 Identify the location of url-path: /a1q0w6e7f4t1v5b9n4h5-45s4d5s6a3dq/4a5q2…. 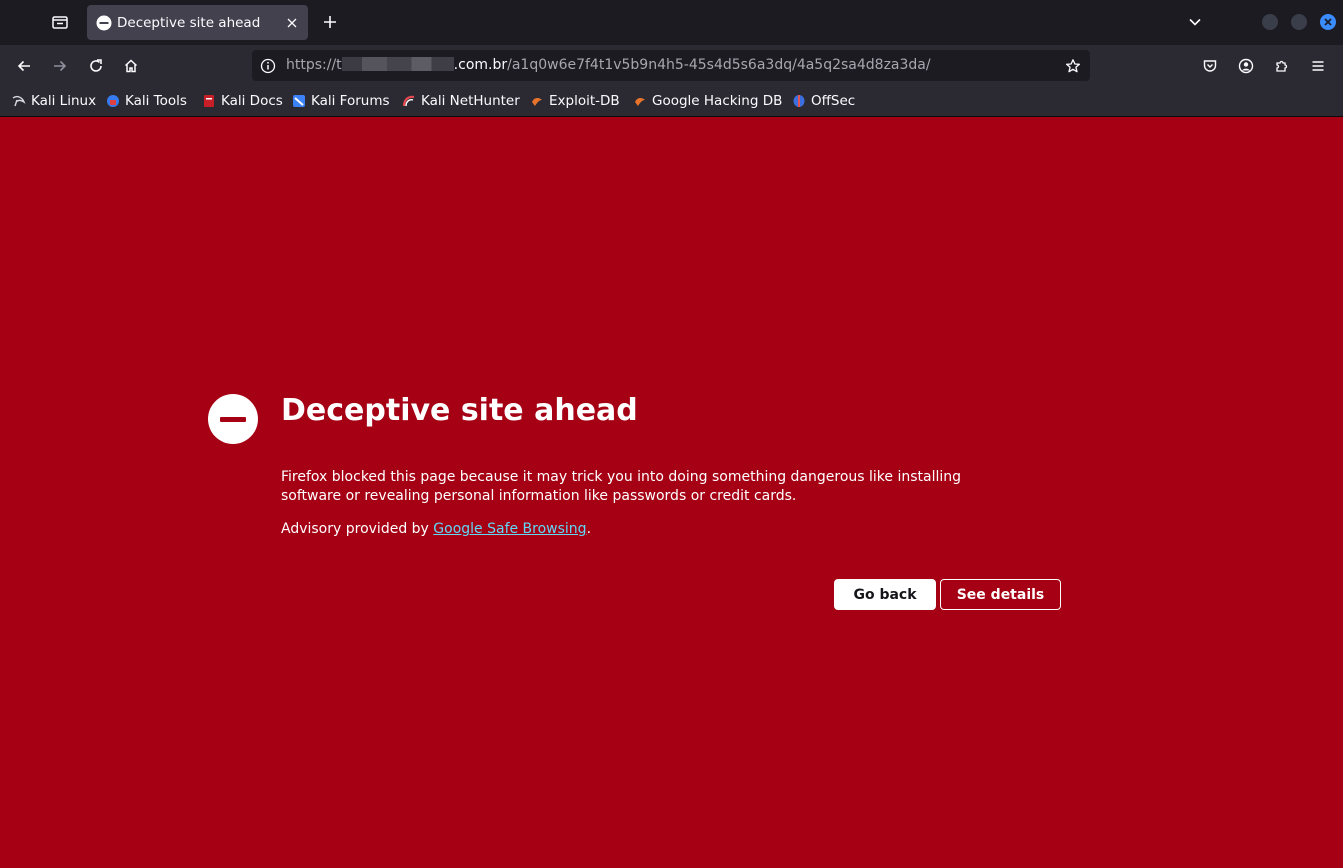
(719, 65).